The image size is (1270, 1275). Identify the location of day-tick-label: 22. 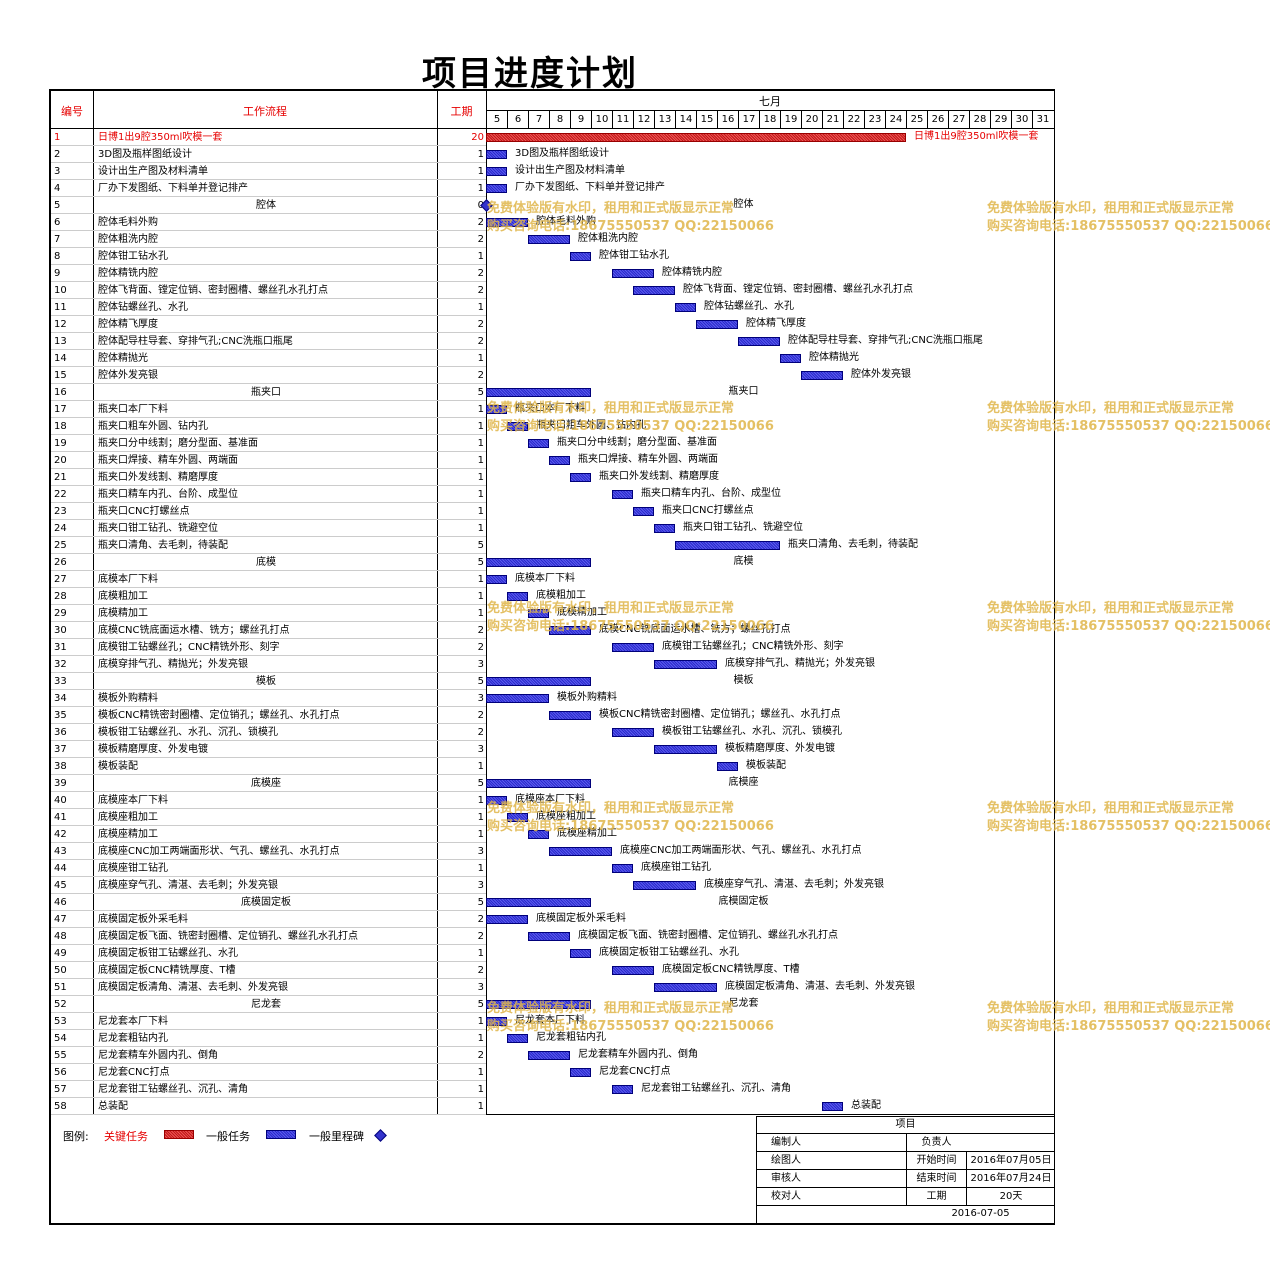
(853, 119).